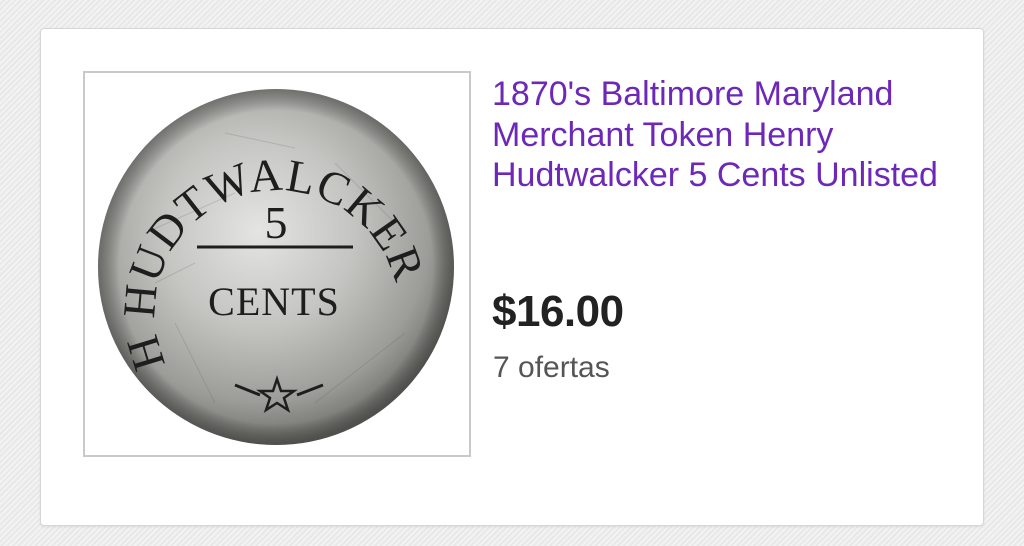 Image resolution: width=1024 pixels, height=546 pixels. Describe the element at coordinates (551, 367) in the screenshot. I see `bid-count: 7 ofertas` at that location.